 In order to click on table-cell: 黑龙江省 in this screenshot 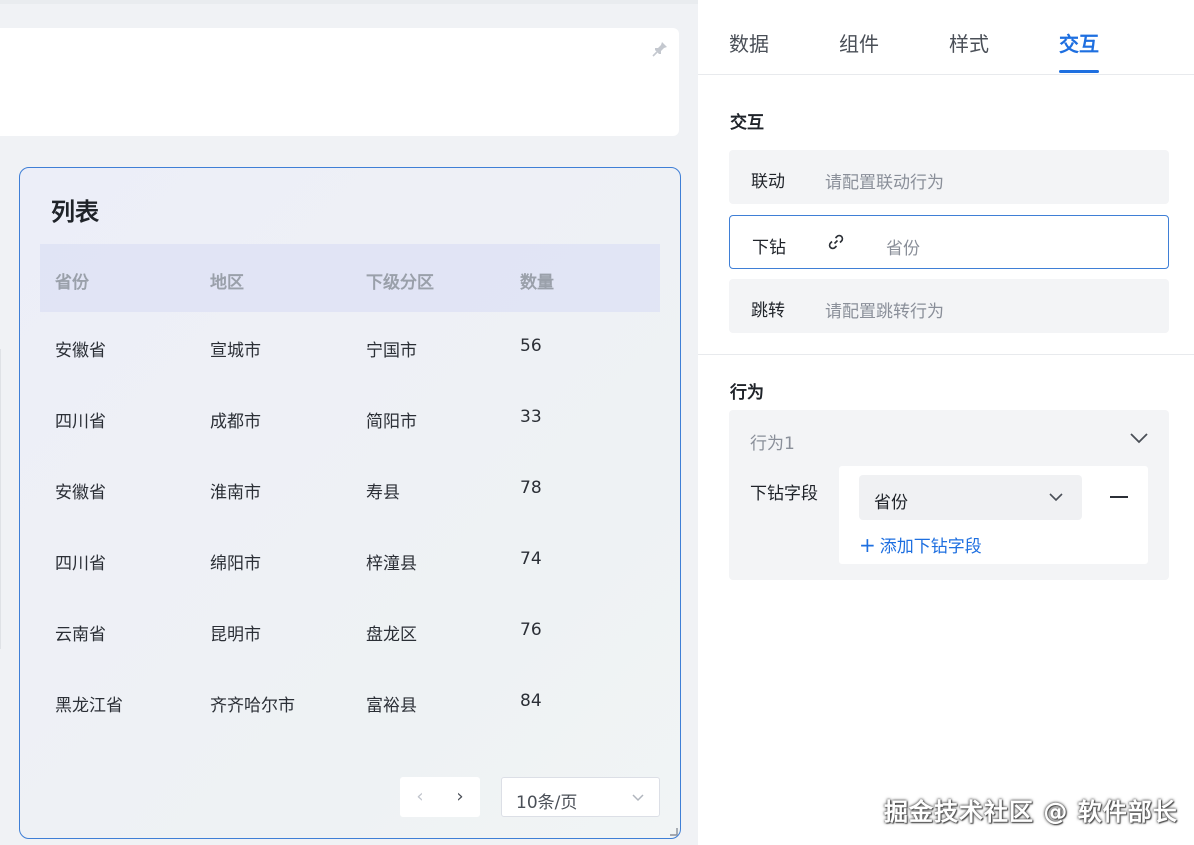, I will do `click(89, 706)`.